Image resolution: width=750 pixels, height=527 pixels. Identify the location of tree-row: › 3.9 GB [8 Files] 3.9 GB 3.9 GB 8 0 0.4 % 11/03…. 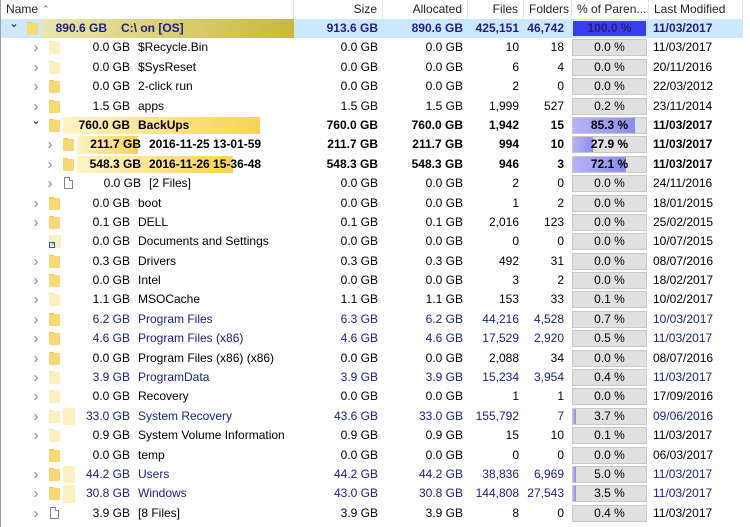
(372, 513).